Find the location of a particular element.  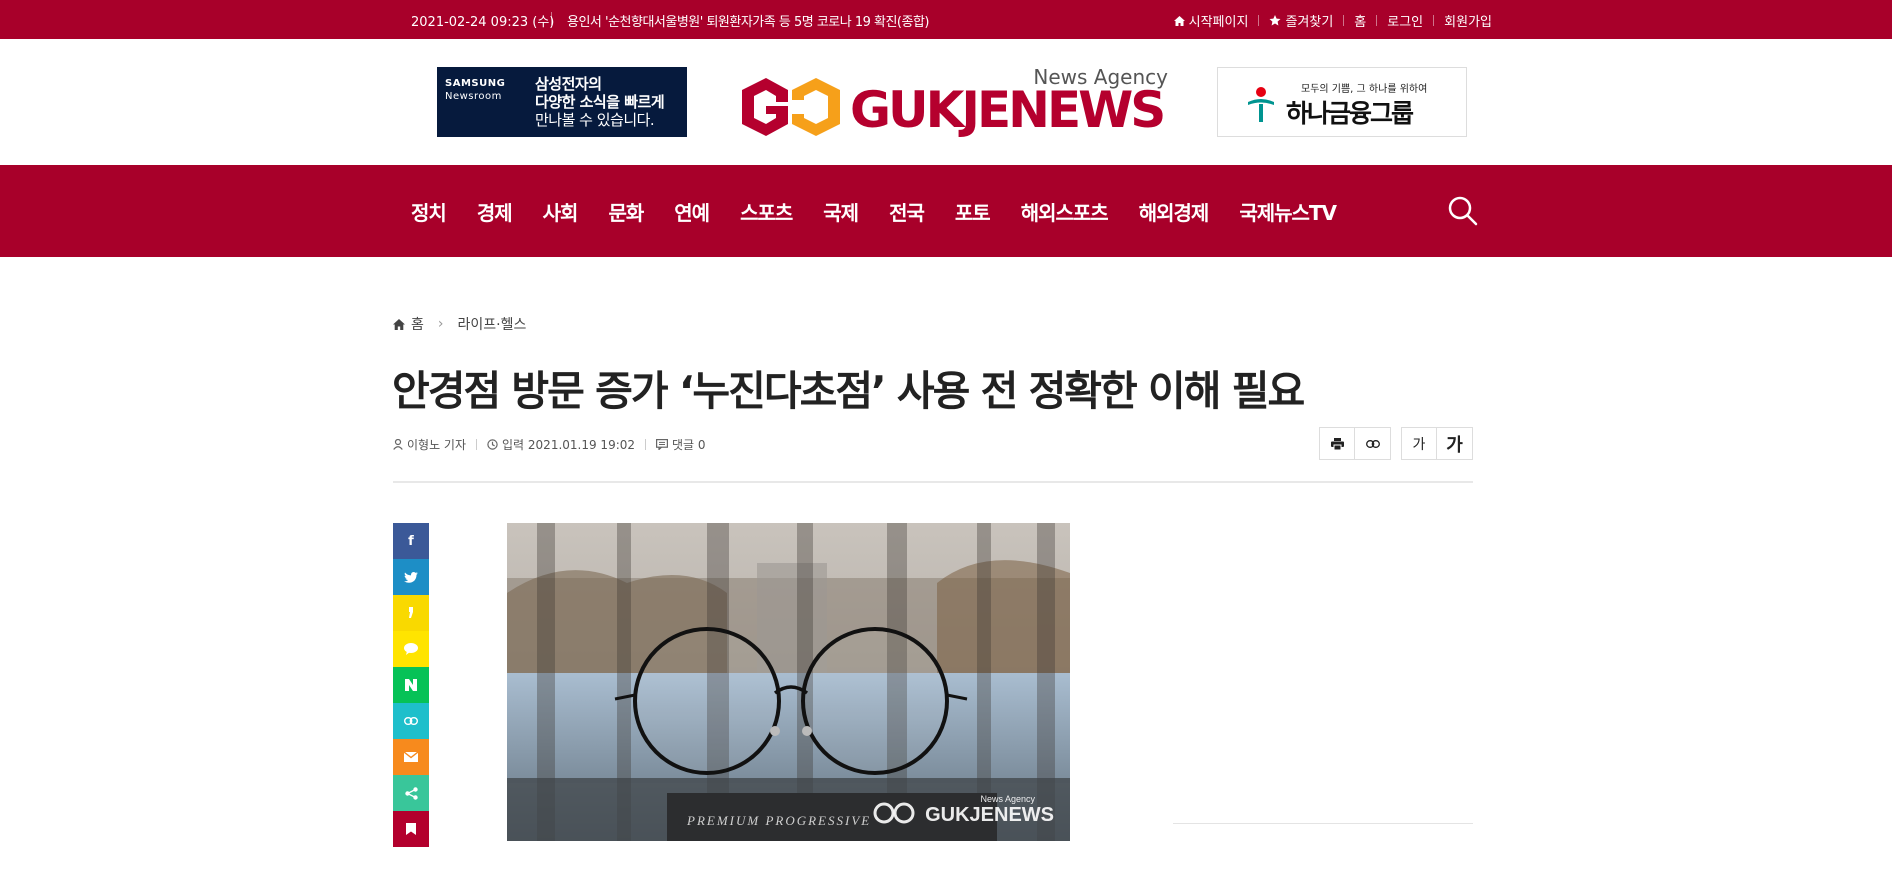

comment-count: 댓글 0 is located at coordinates (681, 444).